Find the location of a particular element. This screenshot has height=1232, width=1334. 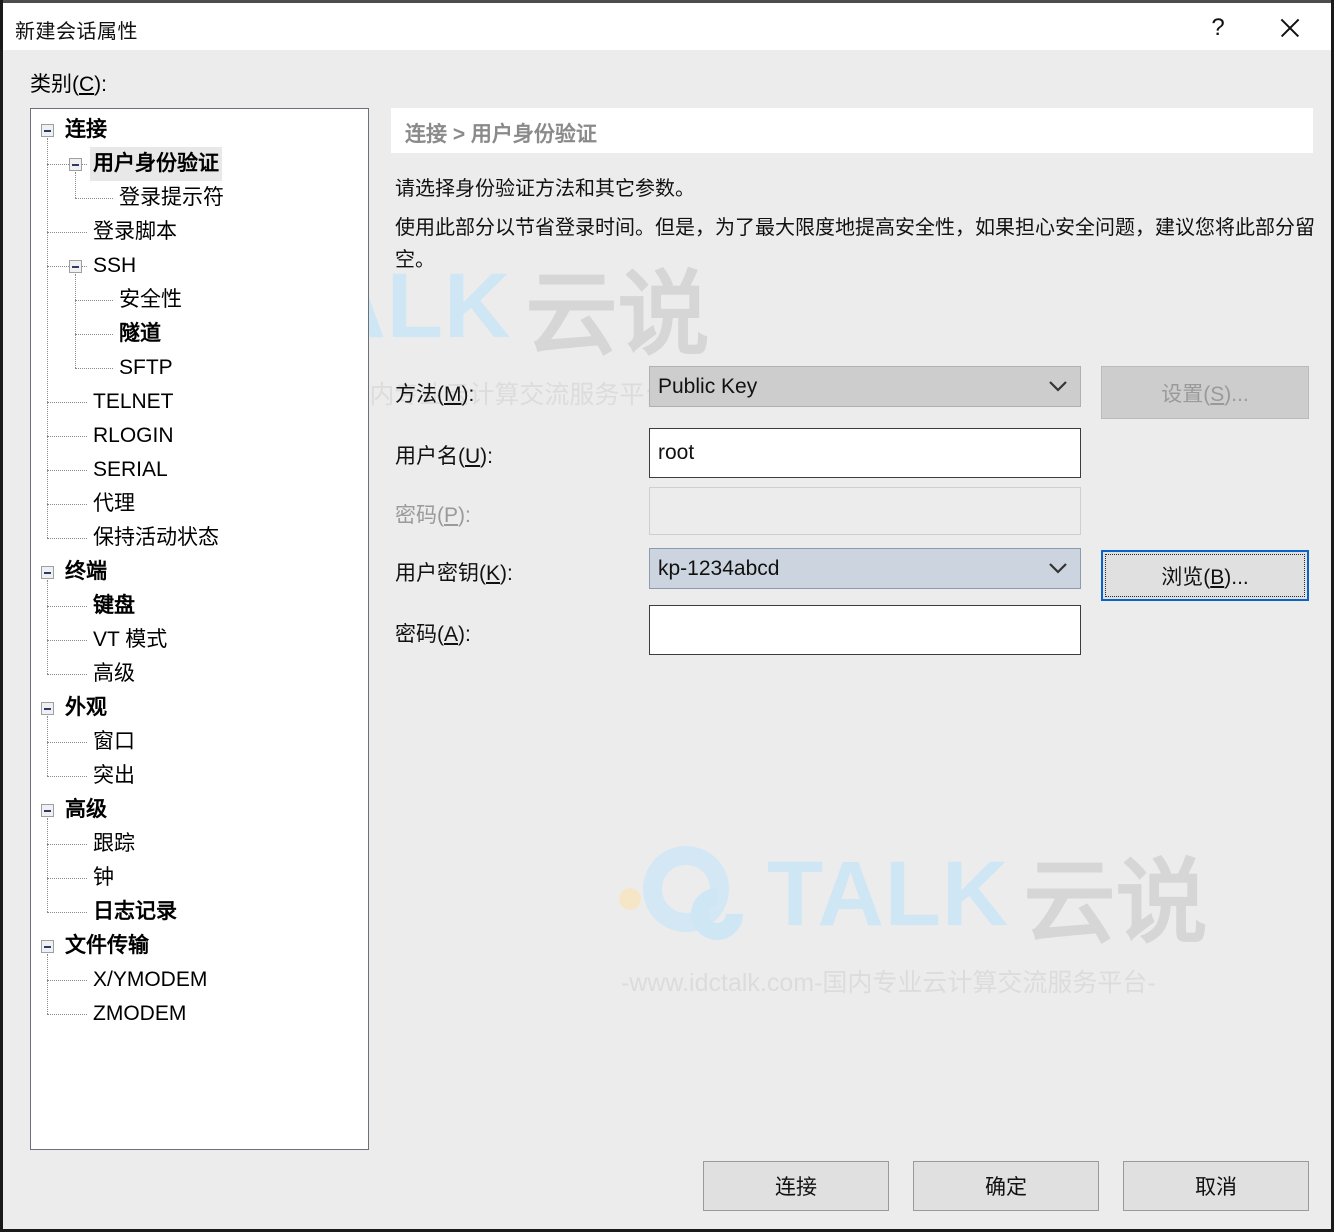

question-mark-icon: ? is located at coordinates (1218, 27).